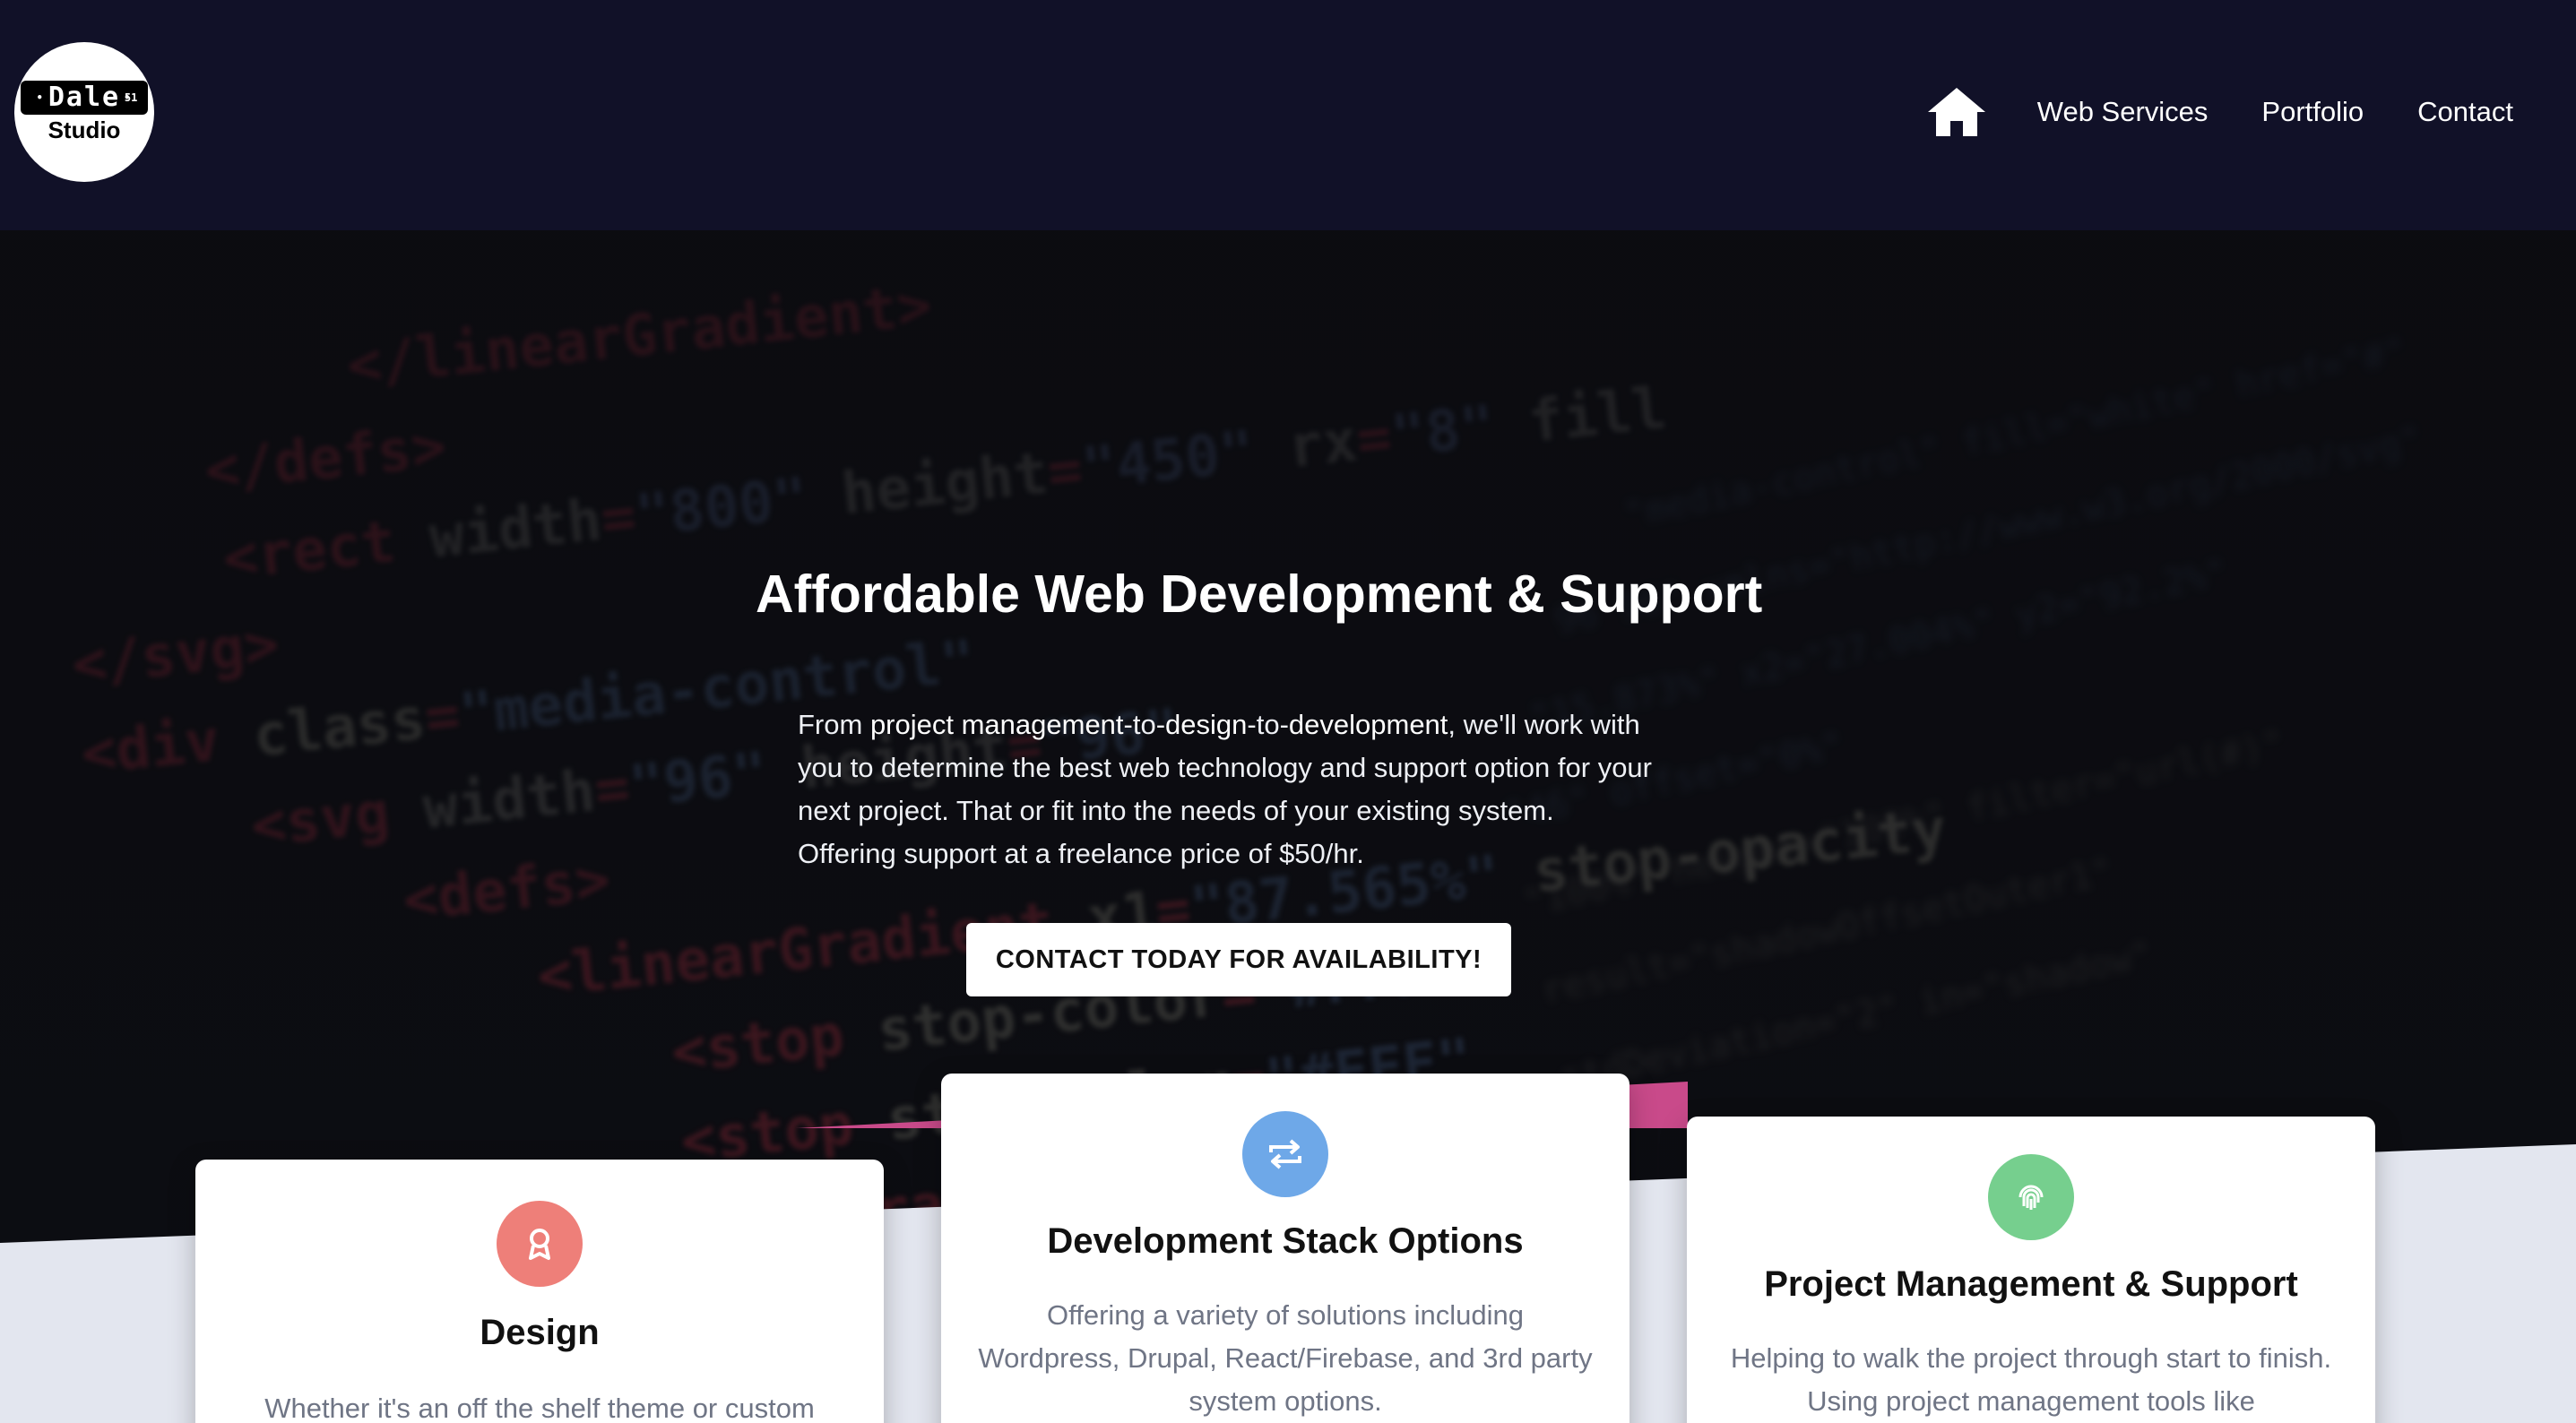 The width and height of the screenshot is (2576, 1423). Describe the element at coordinates (2031, 1197) in the screenshot. I see `fingerprint-icon` at that location.